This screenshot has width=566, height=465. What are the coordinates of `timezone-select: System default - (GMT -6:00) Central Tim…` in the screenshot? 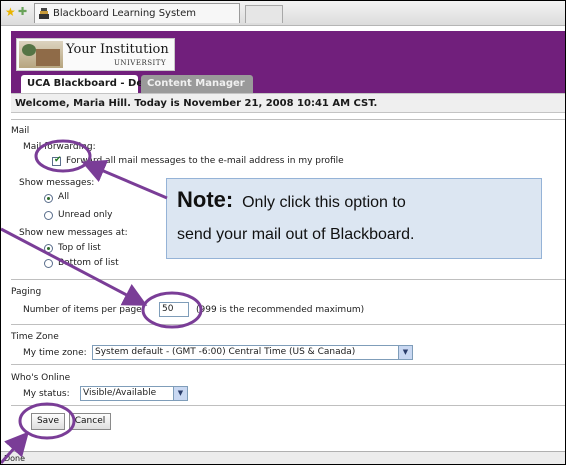 It's located at (252, 352).